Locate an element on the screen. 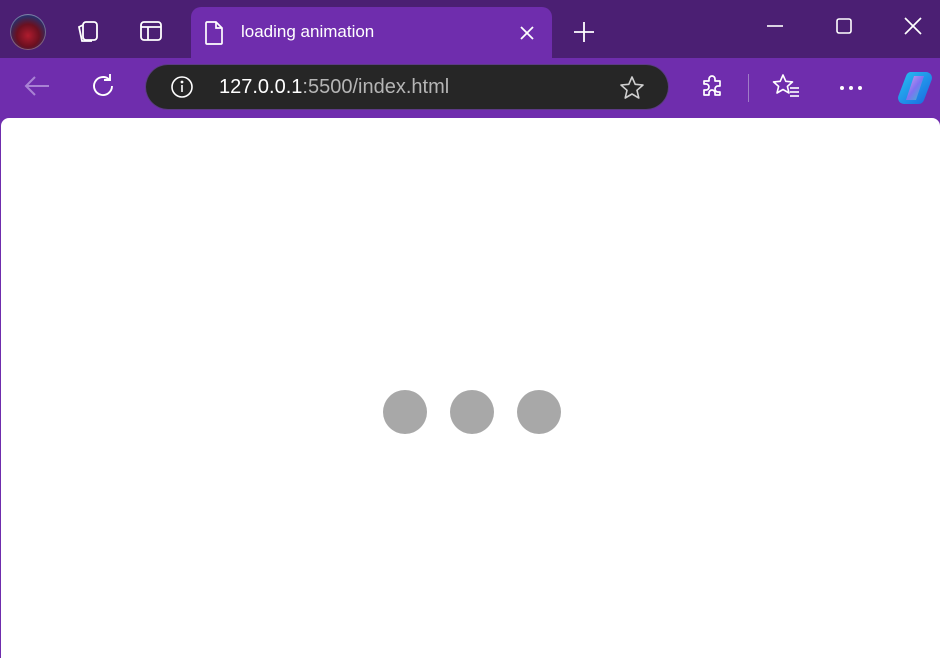 The image size is (940, 658). vertical-tabs-icon is located at coordinates (151, 31).